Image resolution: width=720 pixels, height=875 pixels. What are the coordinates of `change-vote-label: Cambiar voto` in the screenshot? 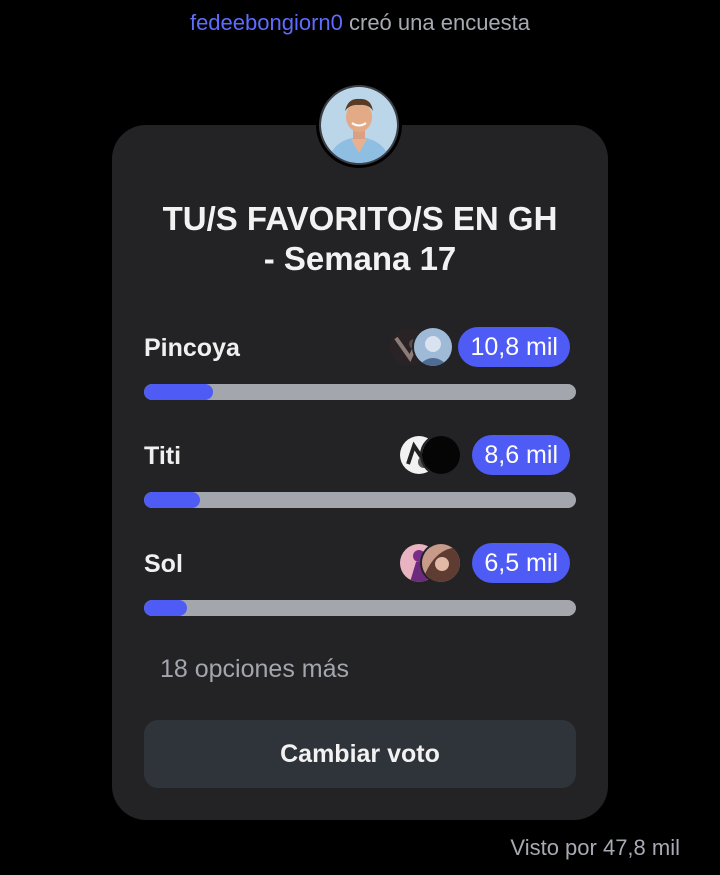 It's located at (360, 753).